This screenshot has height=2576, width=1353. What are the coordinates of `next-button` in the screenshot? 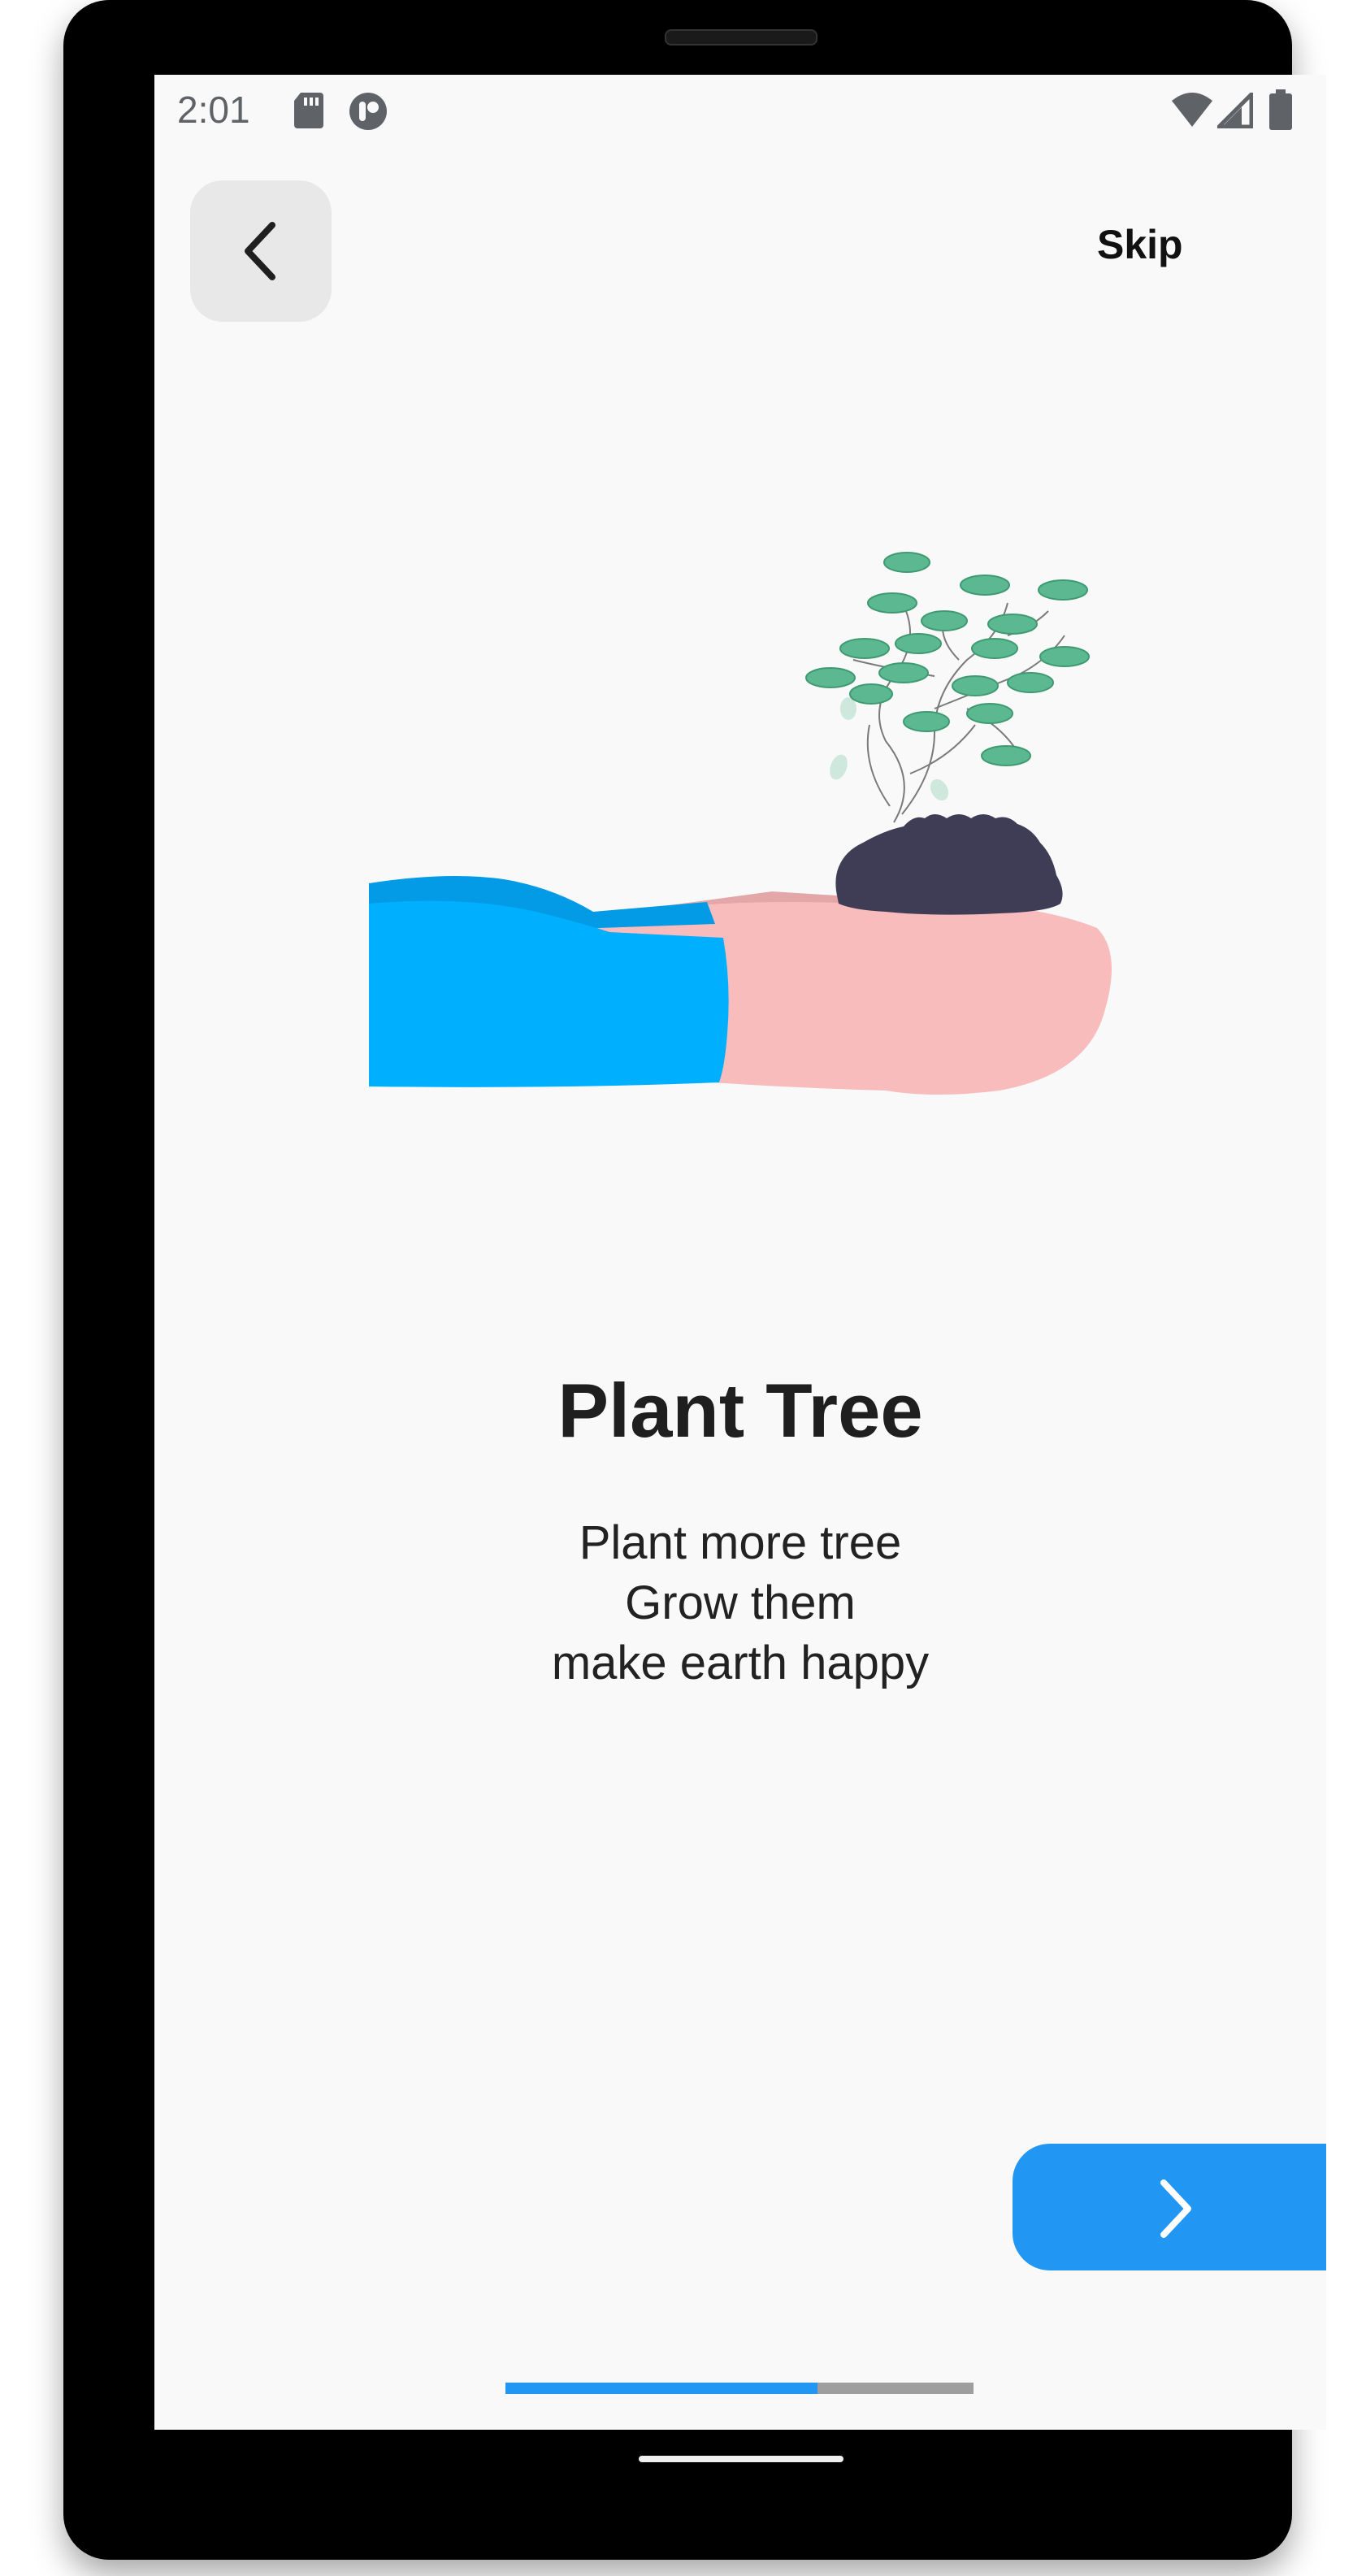 It's located at (1169, 2207).